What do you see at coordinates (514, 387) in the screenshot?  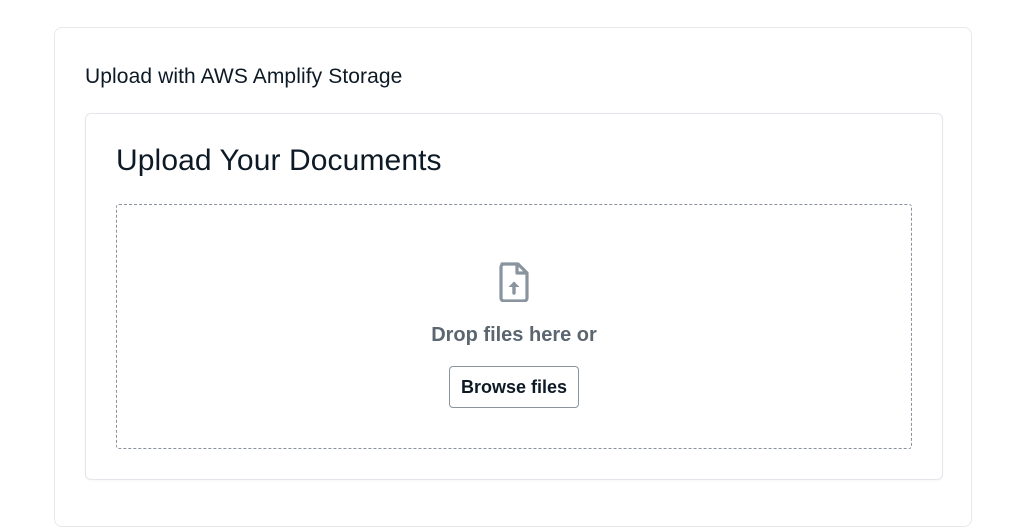 I see `browse-files-button: Browse files` at bounding box center [514, 387].